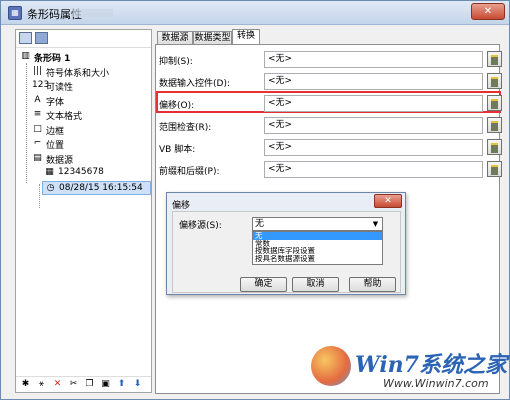 Image resolution: width=510 pixels, height=400 pixels. What do you see at coordinates (101, 187) in the screenshot?
I see `tree-item-label: 08/28/15 16:15:54` at bounding box center [101, 187].